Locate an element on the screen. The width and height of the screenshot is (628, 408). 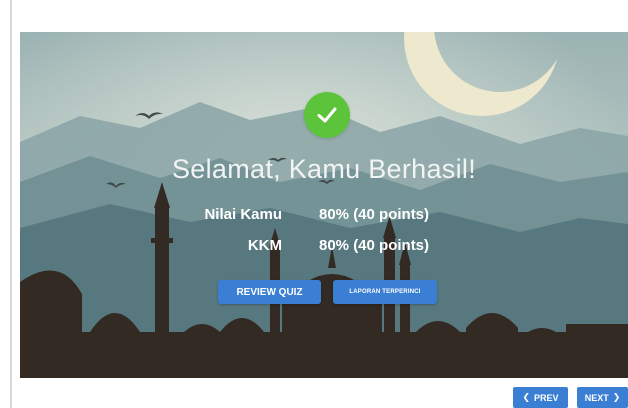
prev-button: ❮ PREV is located at coordinates (540, 397).